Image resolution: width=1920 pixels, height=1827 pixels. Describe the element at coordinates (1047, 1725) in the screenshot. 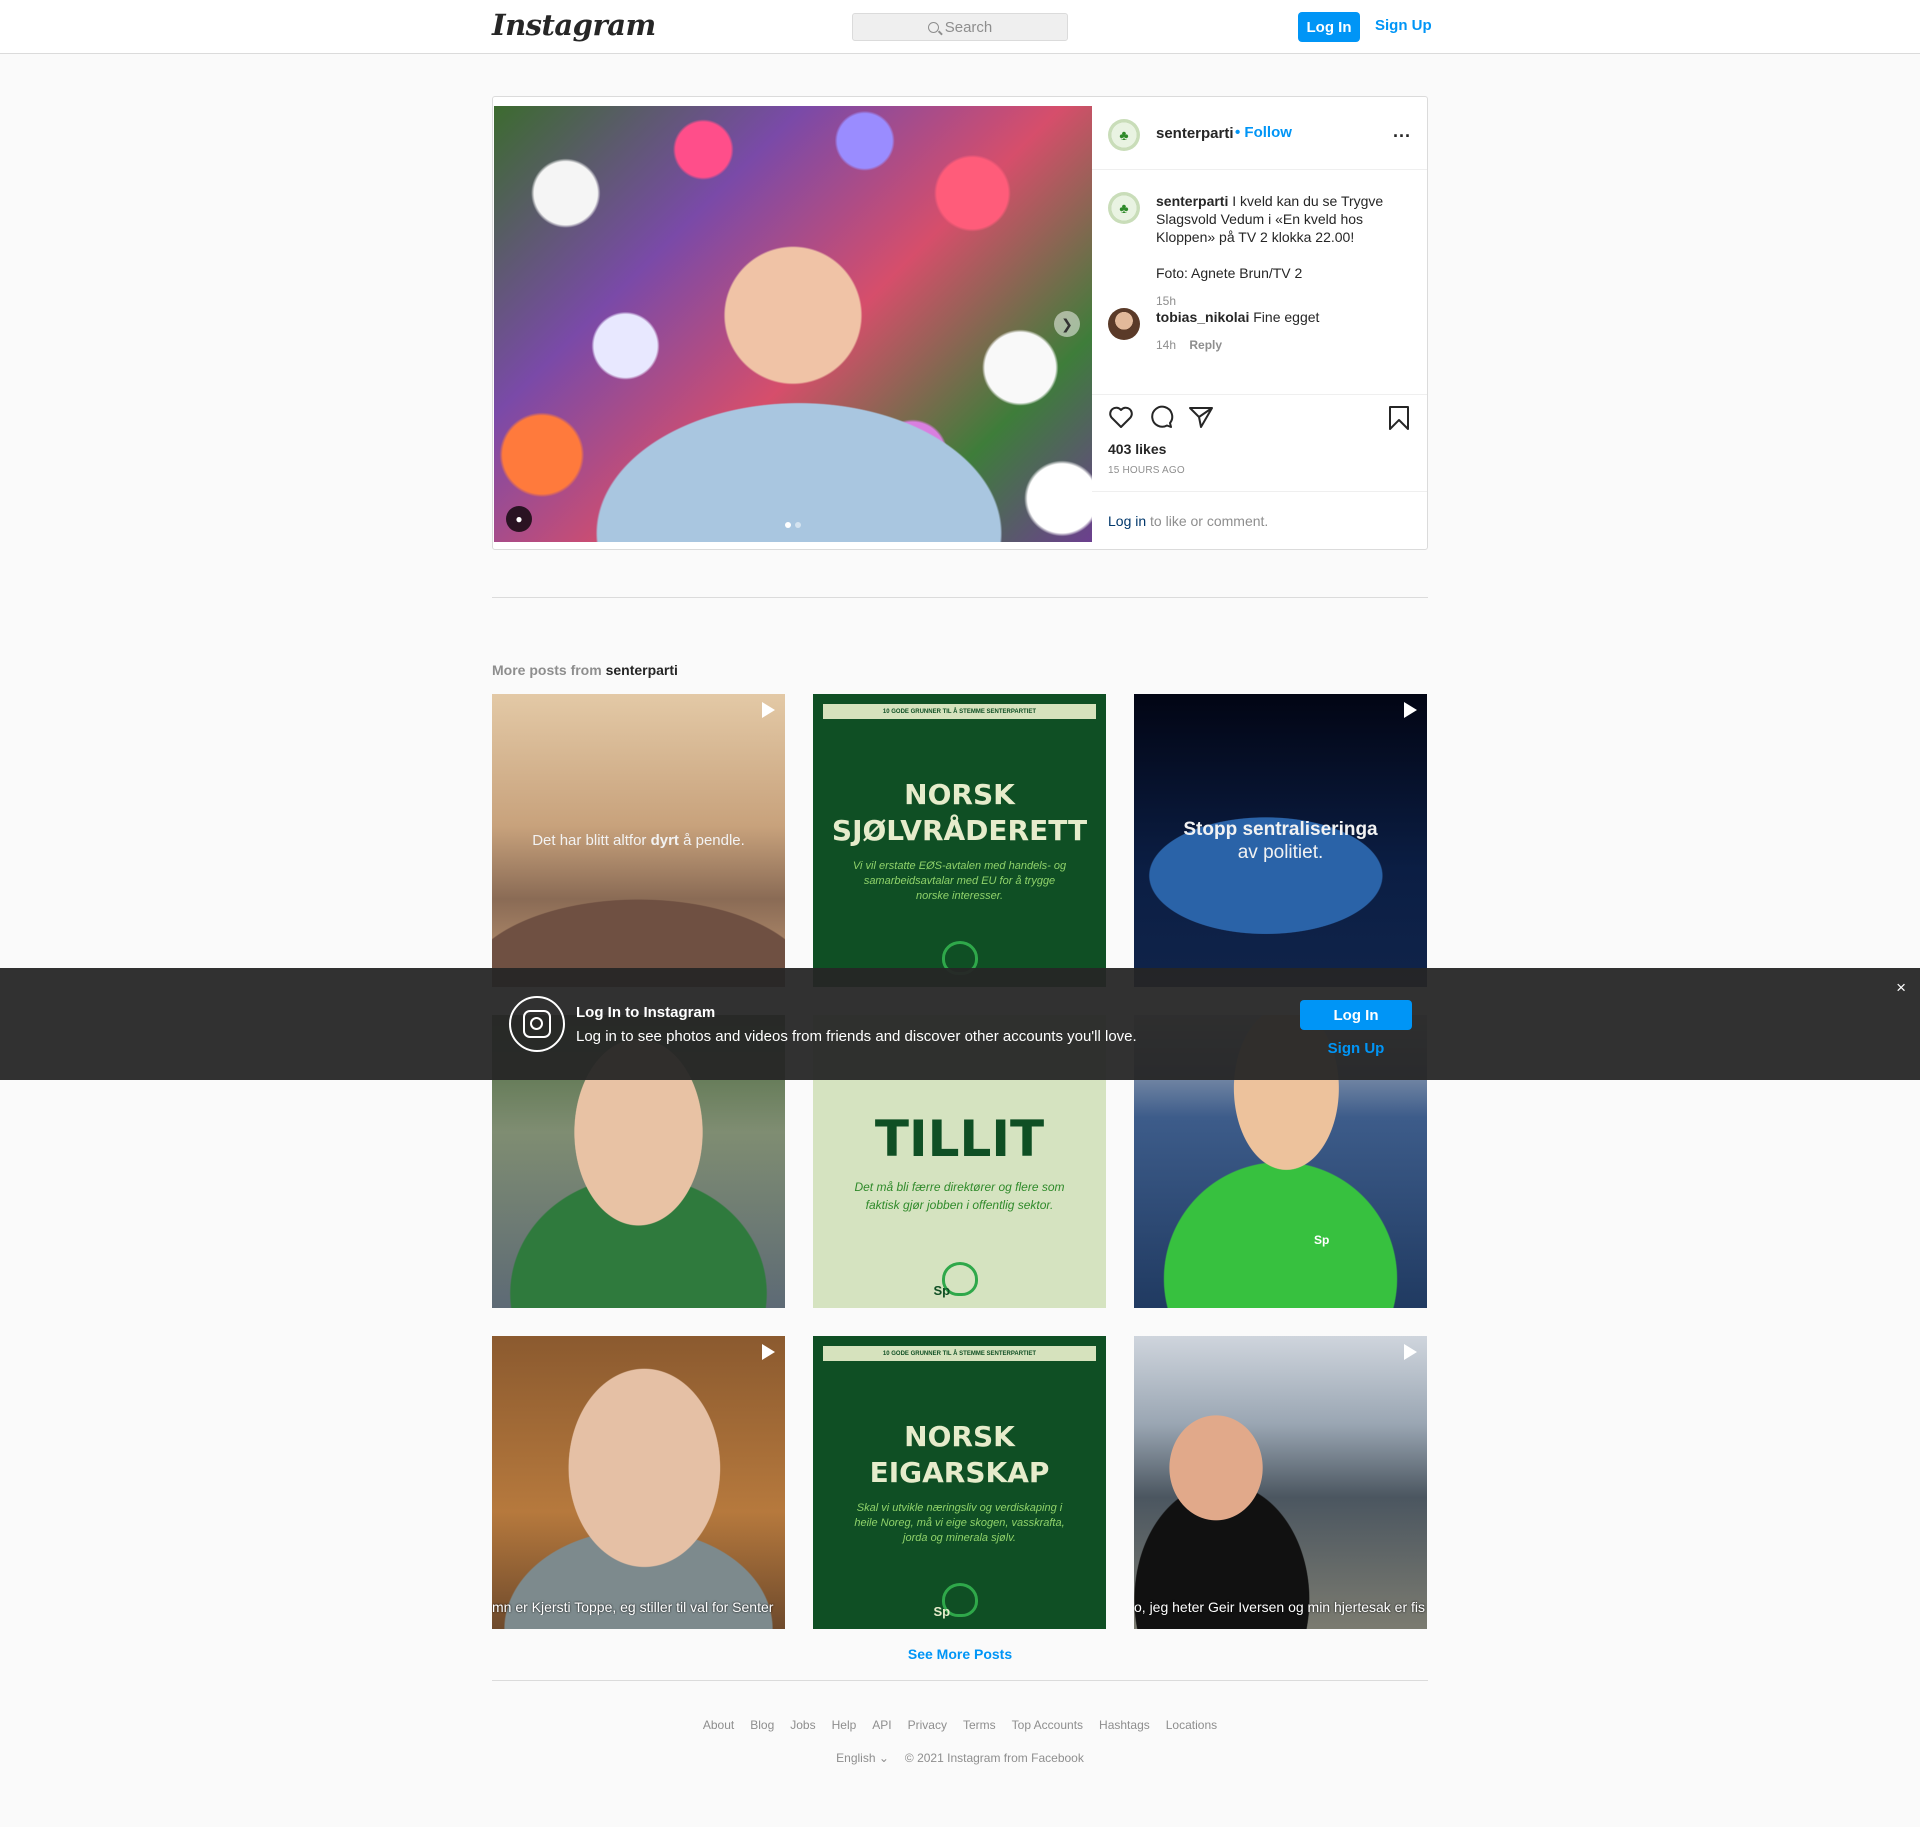

I see `footer-link: Top Accounts` at that location.